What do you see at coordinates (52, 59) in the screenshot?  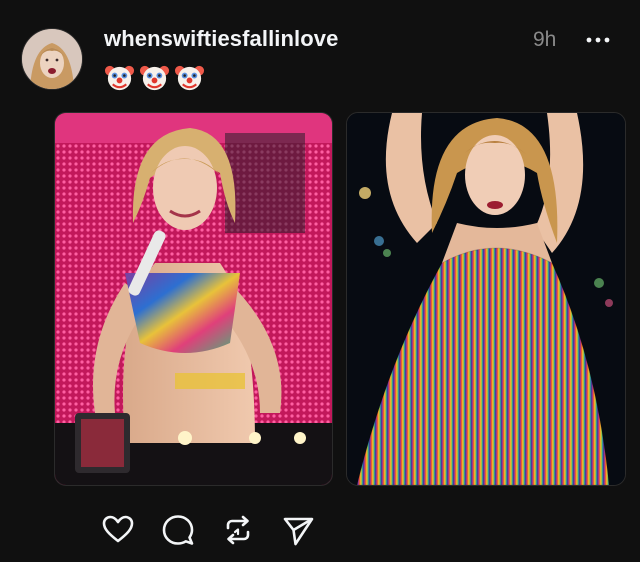 I see `profile-avatar` at bounding box center [52, 59].